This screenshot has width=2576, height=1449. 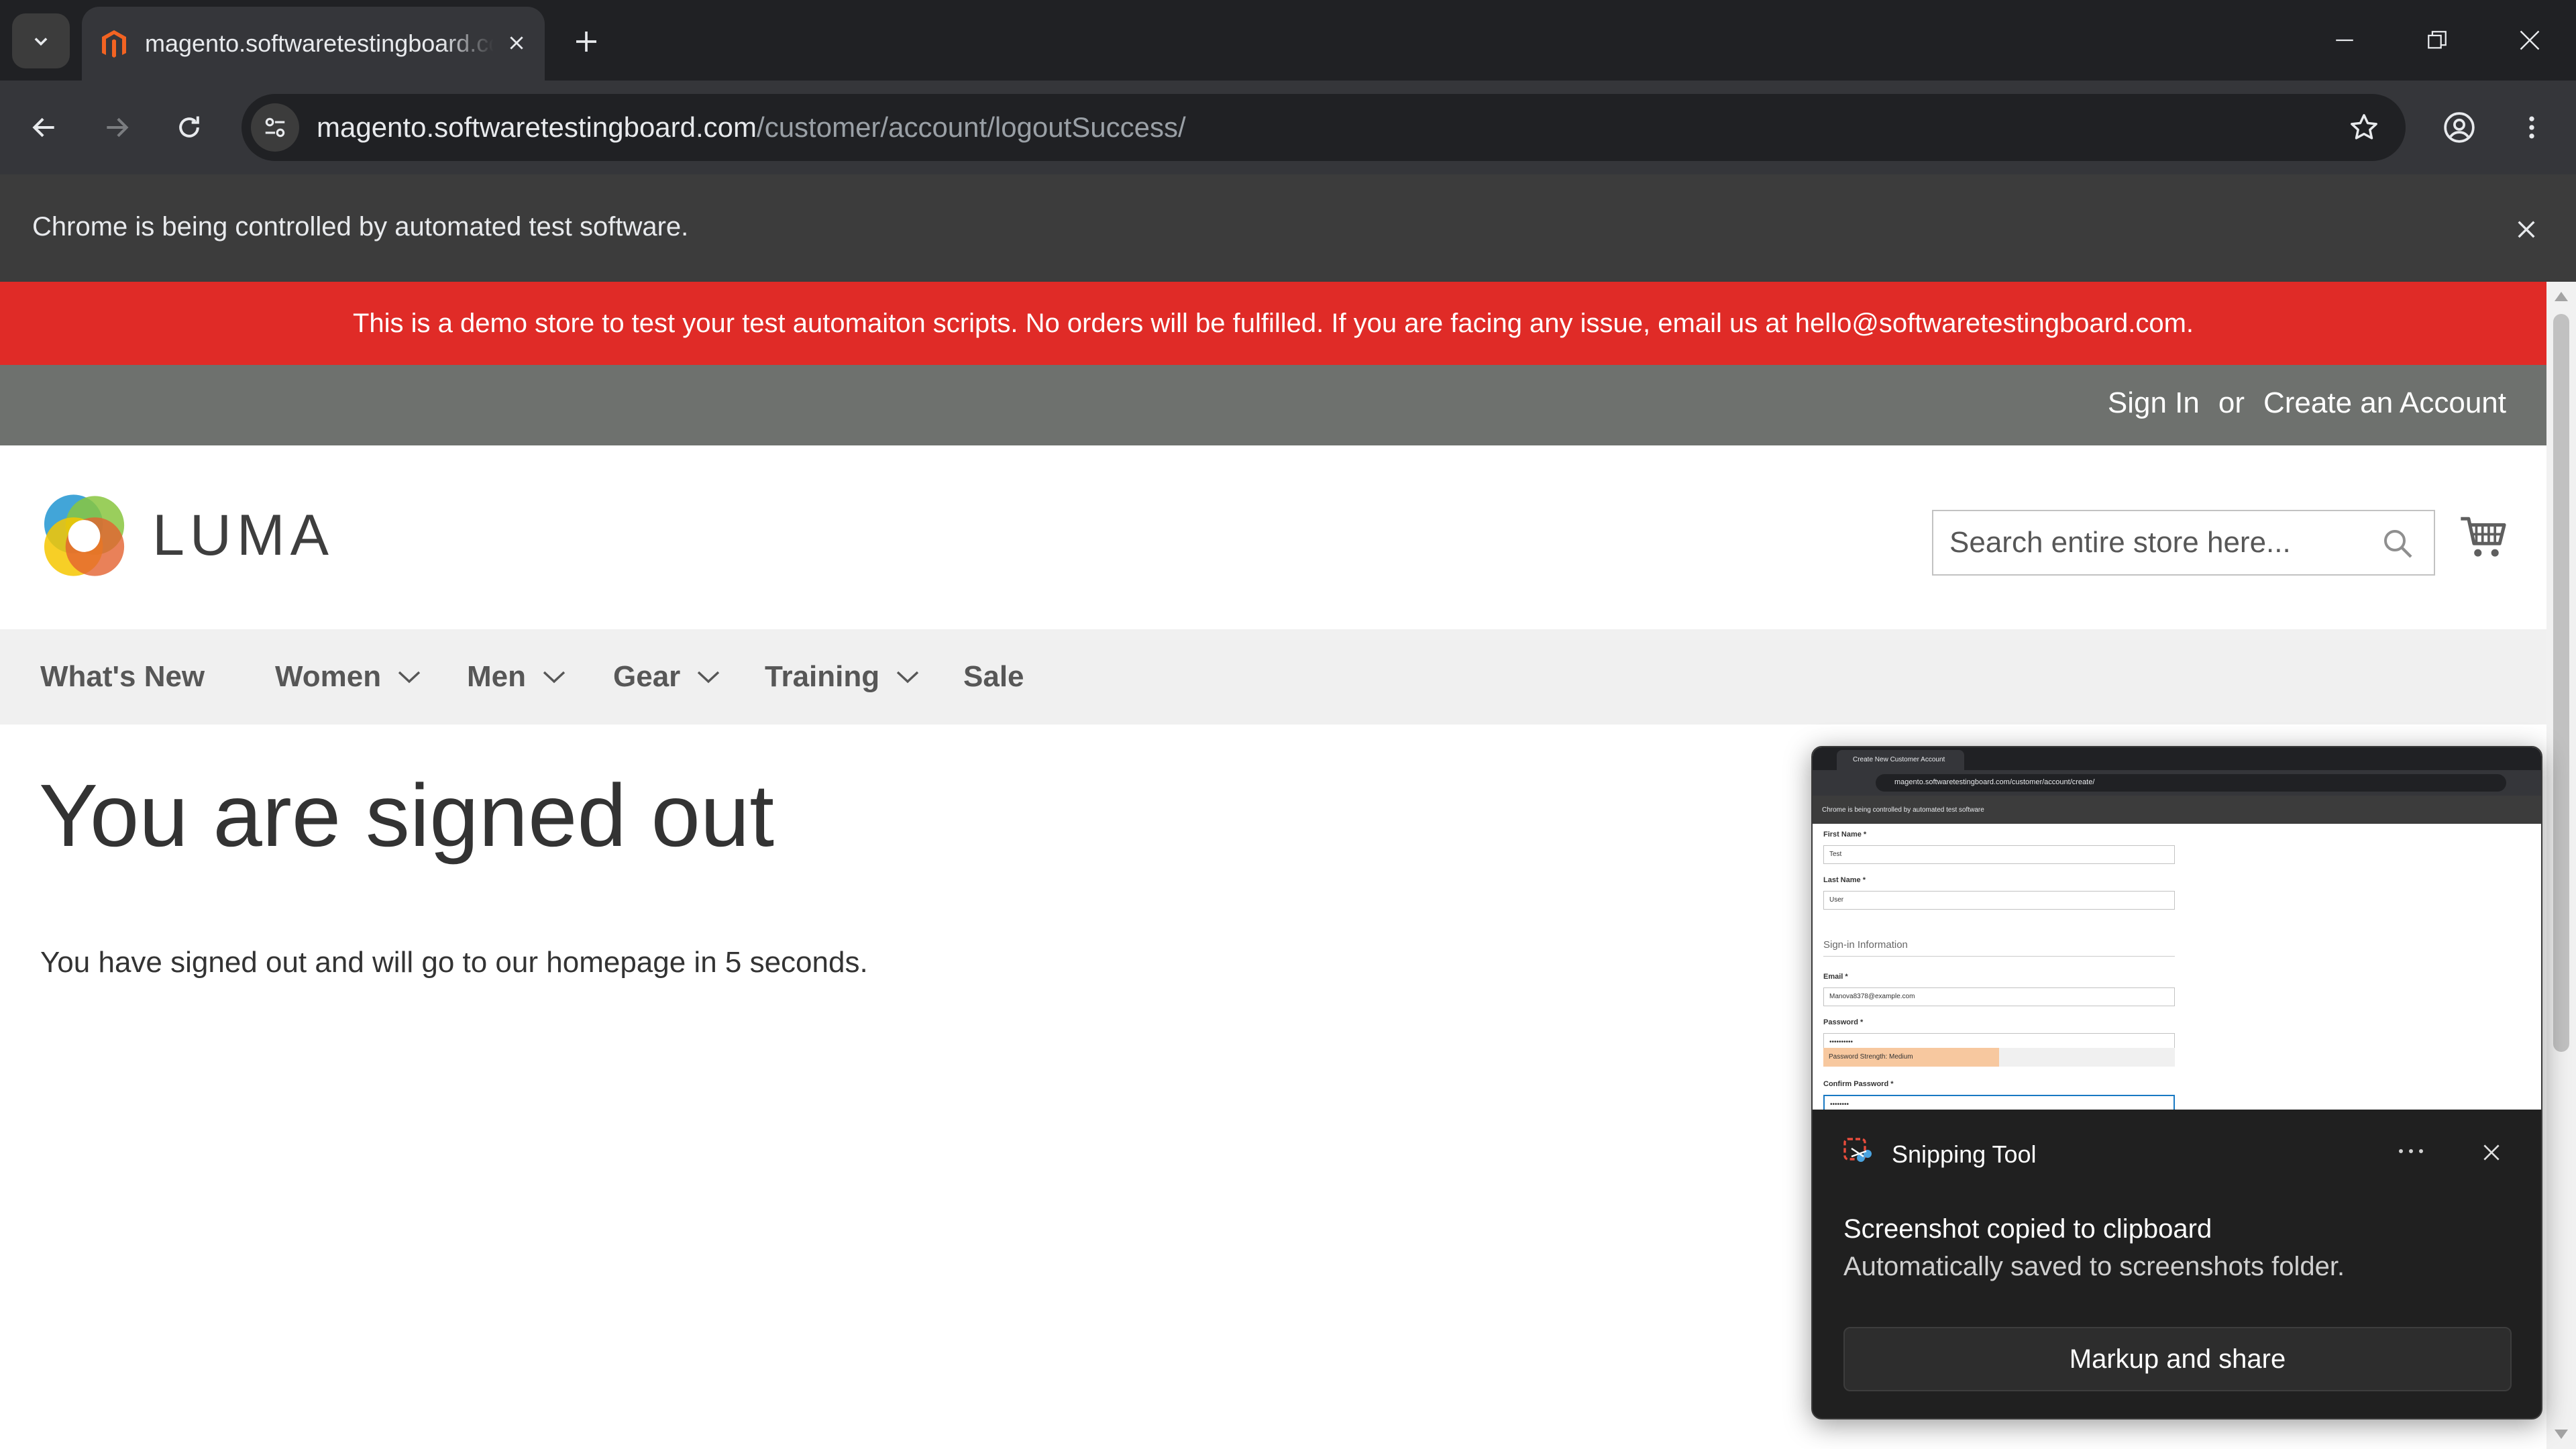 What do you see at coordinates (496, 676) in the screenshot?
I see `nav-label: Men` at bounding box center [496, 676].